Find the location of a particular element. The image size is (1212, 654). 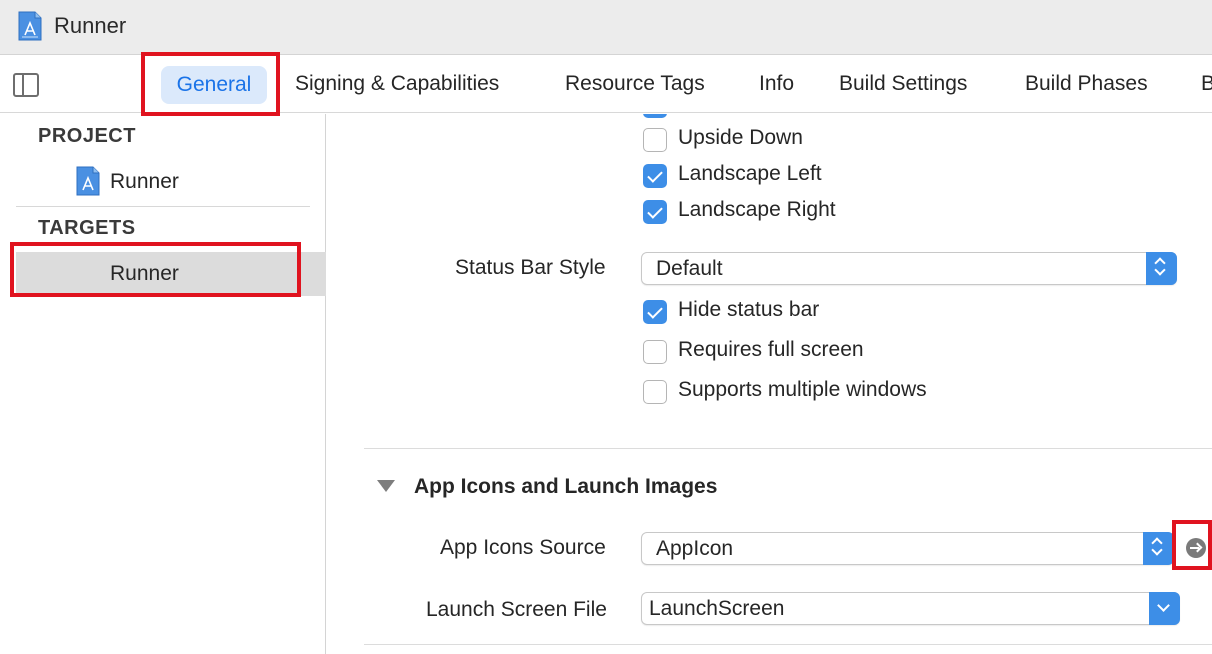

landscape-left-label: Landscape Left is located at coordinates (750, 173).